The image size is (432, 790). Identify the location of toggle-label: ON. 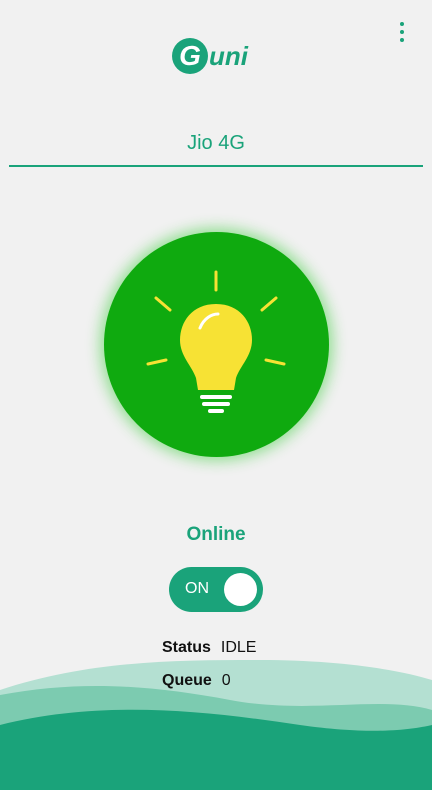
(197, 588).